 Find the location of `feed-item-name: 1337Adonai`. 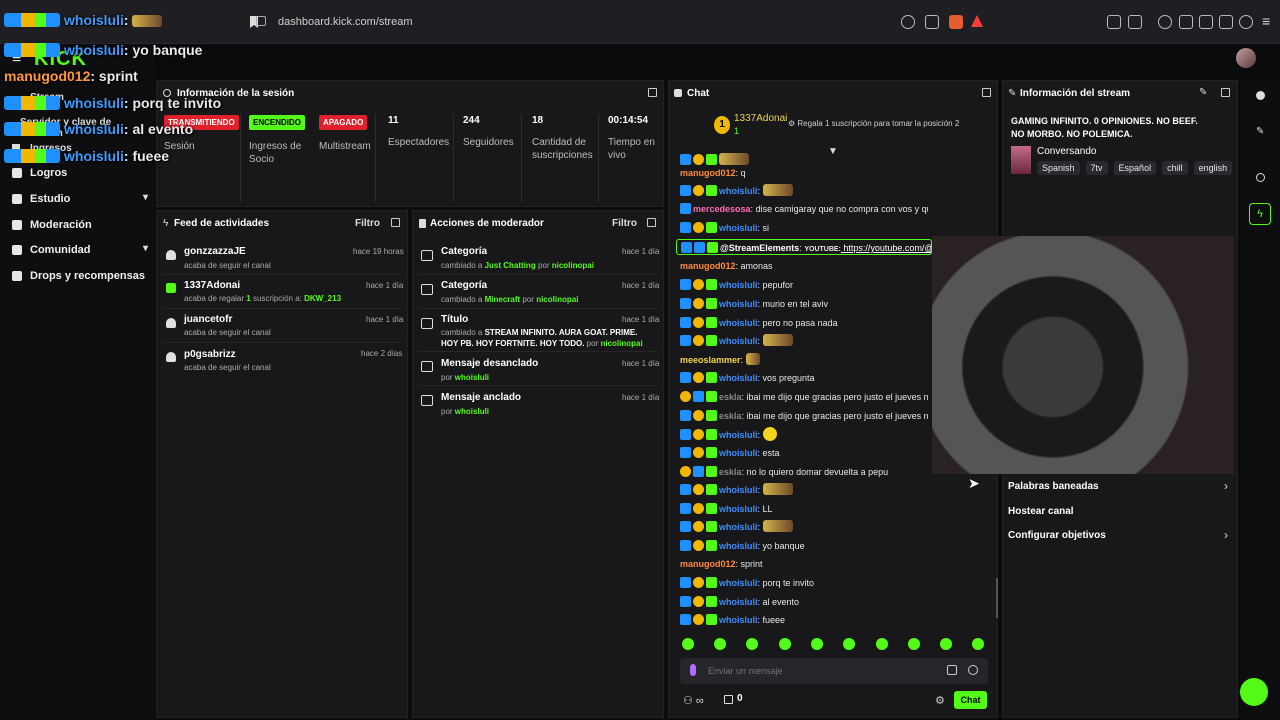

feed-item-name: 1337Adonai is located at coordinates (212, 285).